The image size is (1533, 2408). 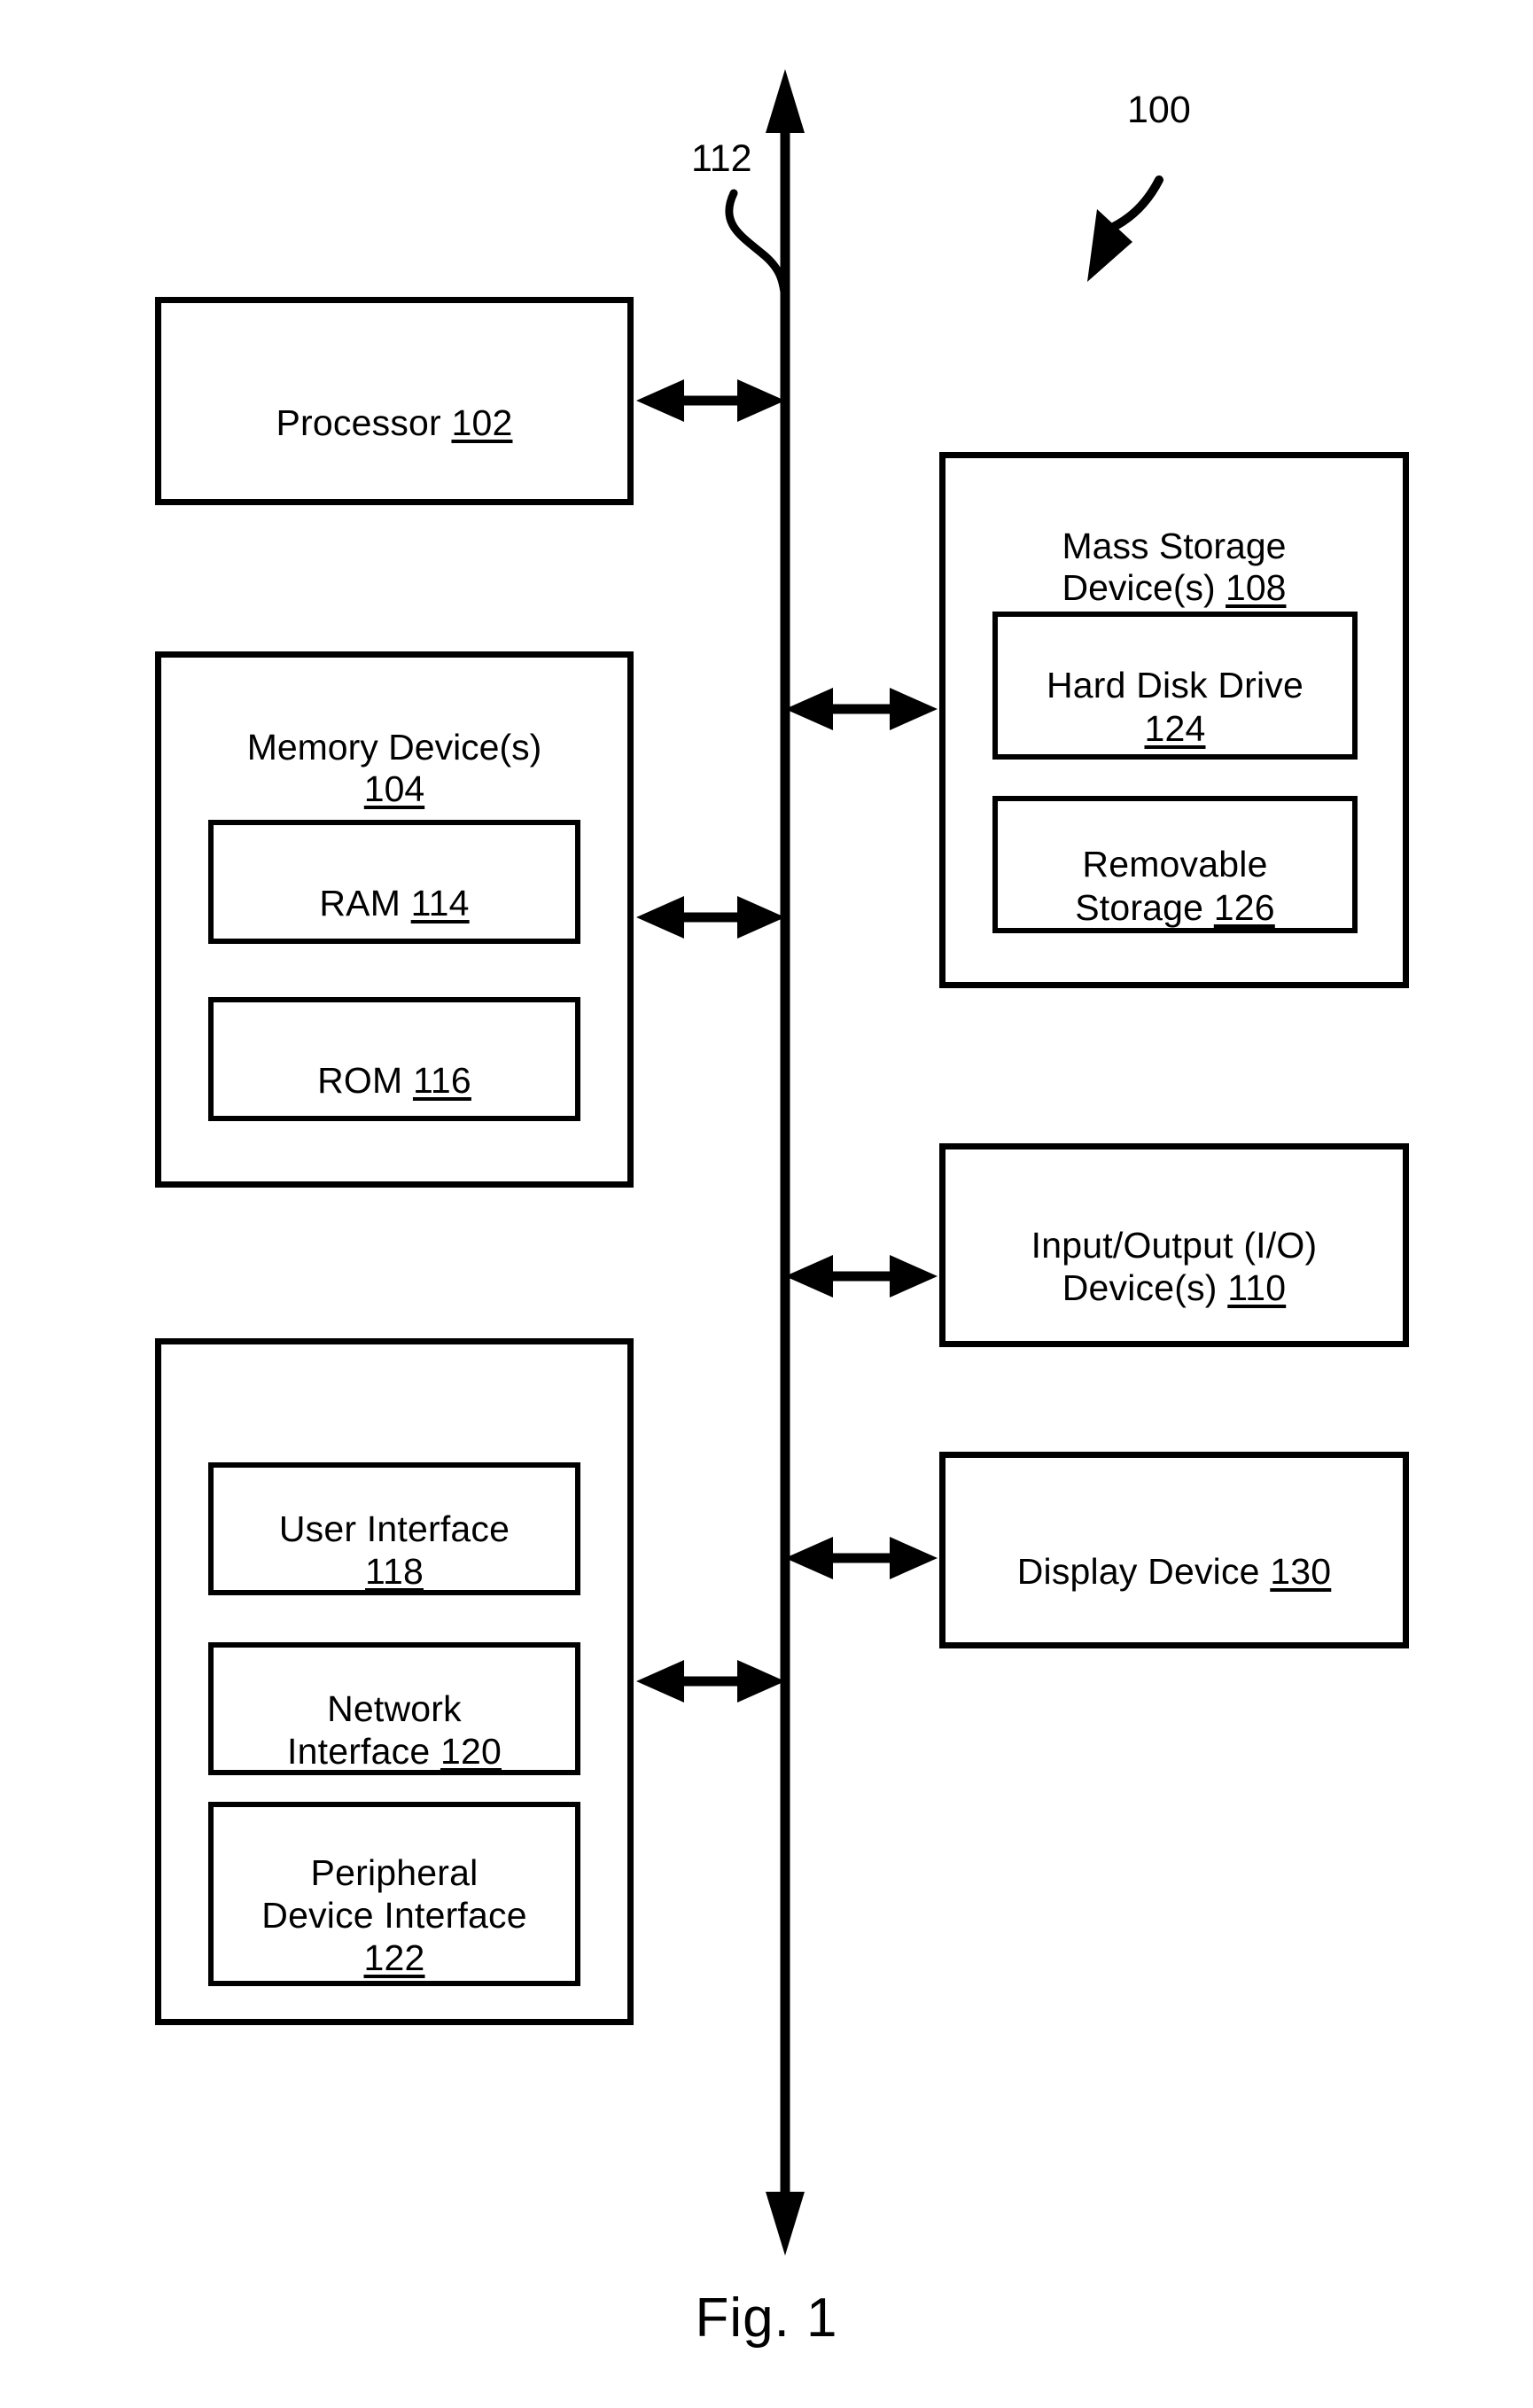 I want to click on block-user-interface-label: User Interface 118, so click(x=394, y=1528).